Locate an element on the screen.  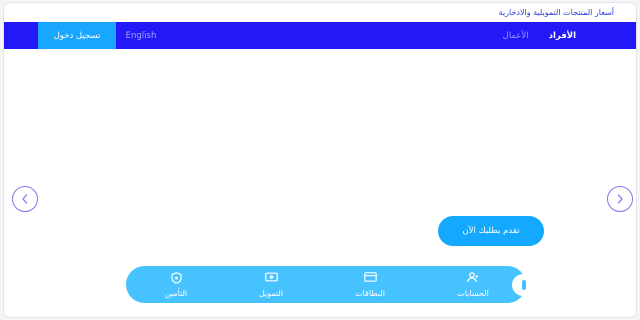
quick-link-insurance: التأمين is located at coordinates (176, 285).